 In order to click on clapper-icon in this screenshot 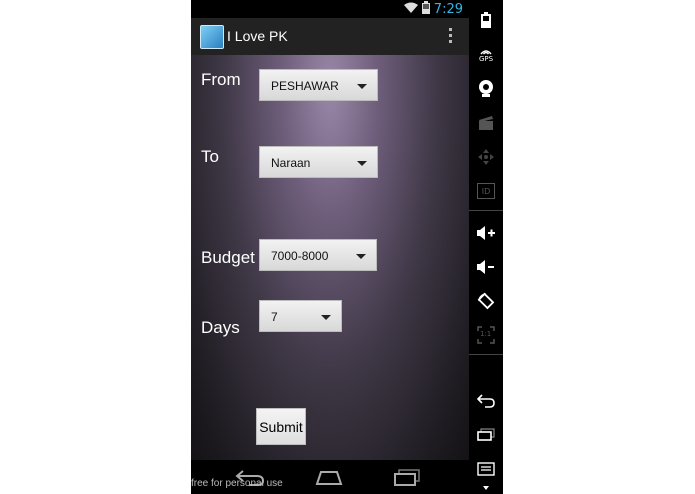, I will do `click(486, 123)`.